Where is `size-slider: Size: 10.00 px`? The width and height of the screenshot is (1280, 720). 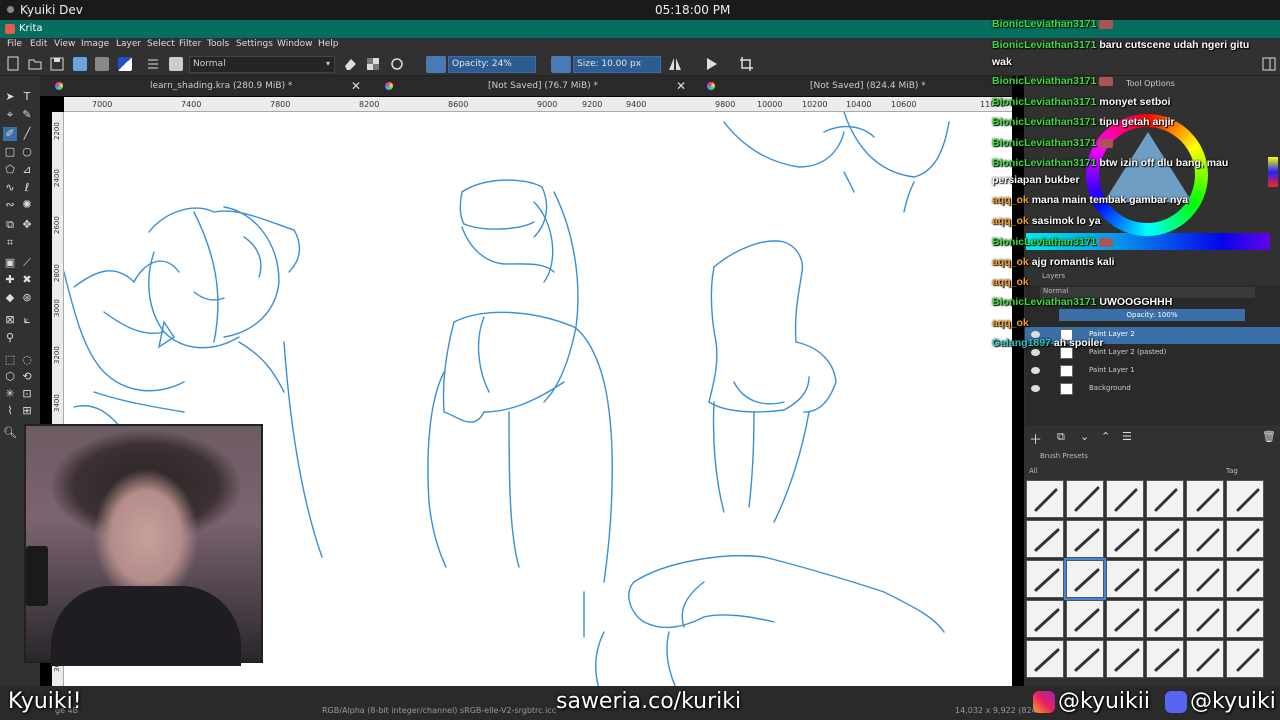
size-slider: Size: 10.00 px is located at coordinates (617, 64).